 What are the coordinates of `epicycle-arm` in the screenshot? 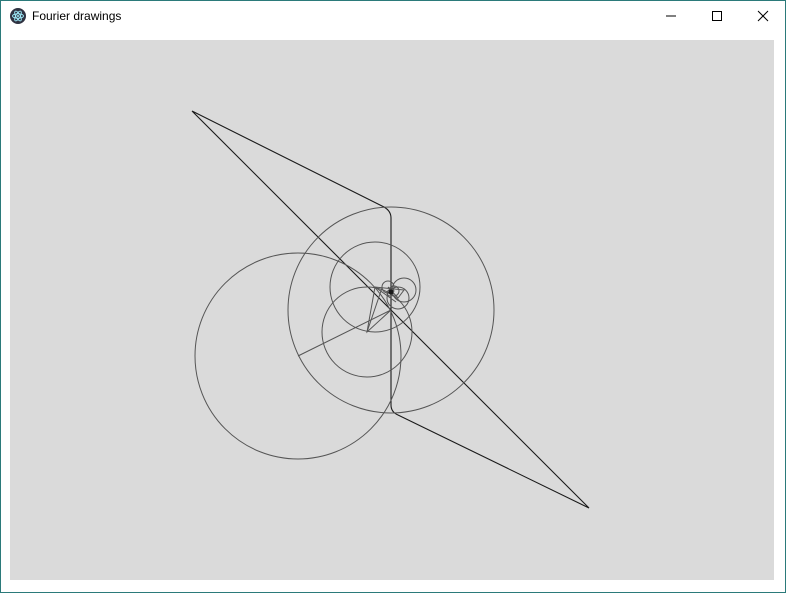 It's located at (351, 321).